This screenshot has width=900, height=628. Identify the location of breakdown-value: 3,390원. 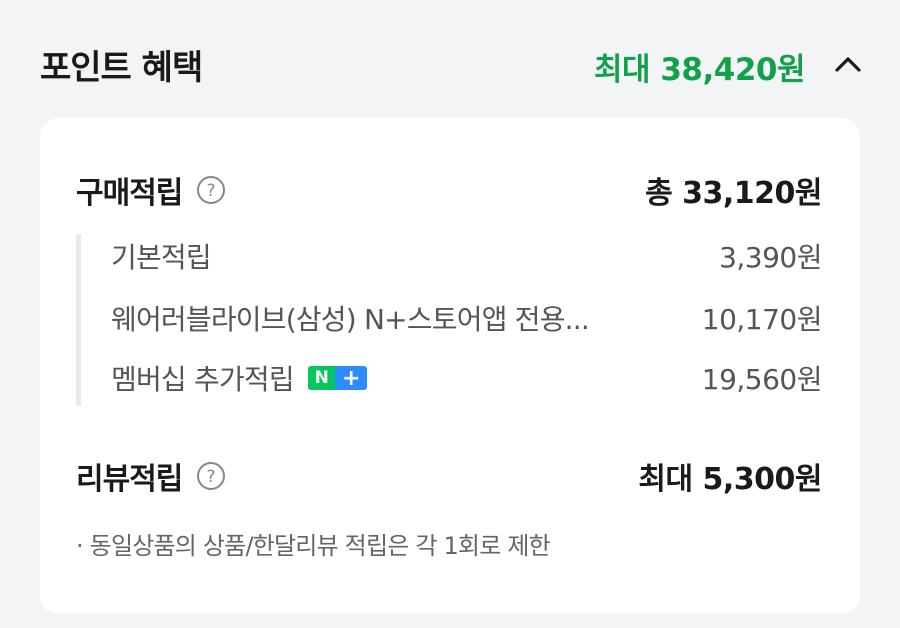
(770, 257).